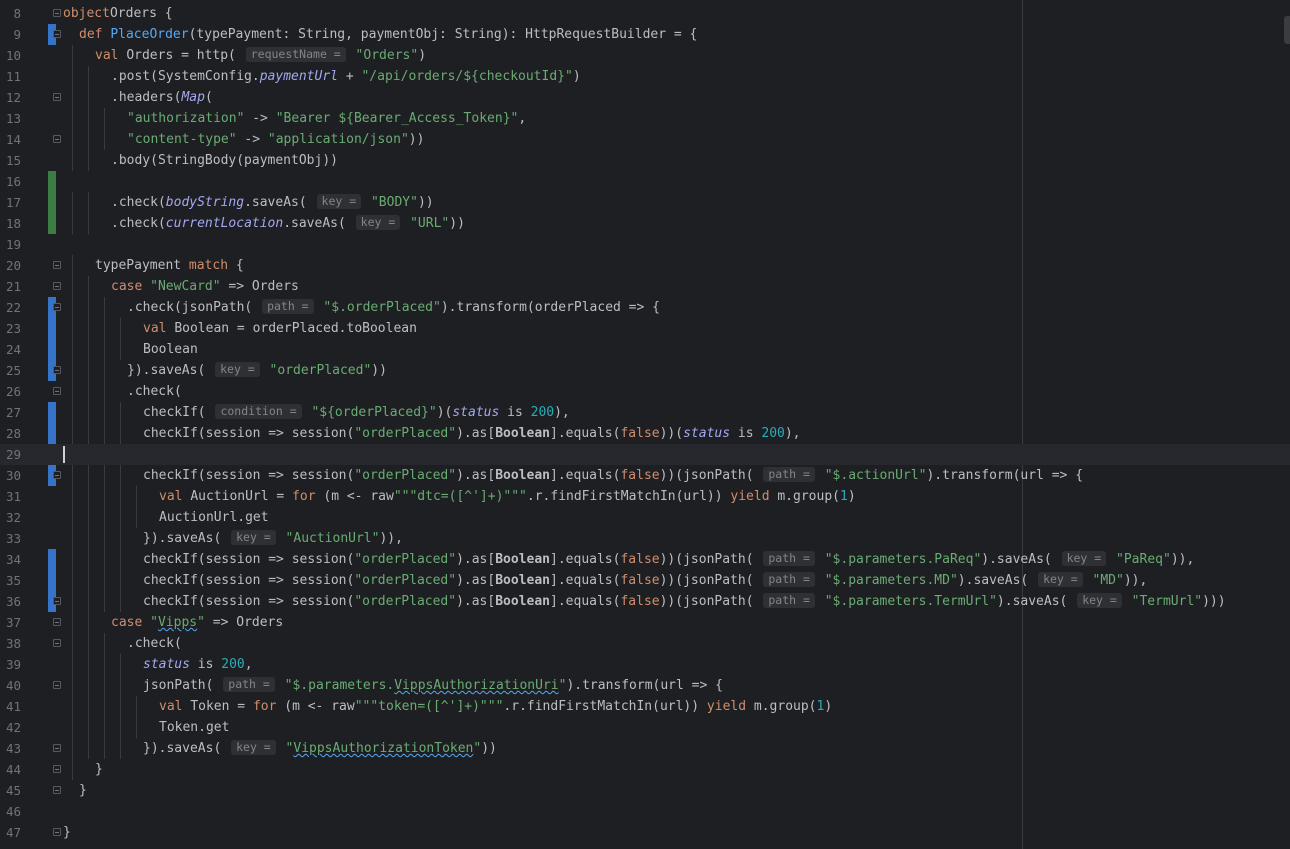 The width and height of the screenshot is (1290, 849). What do you see at coordinates (10, 34) in the screenshot?
I see `line-number: 9` at bounding box center [10, 34].